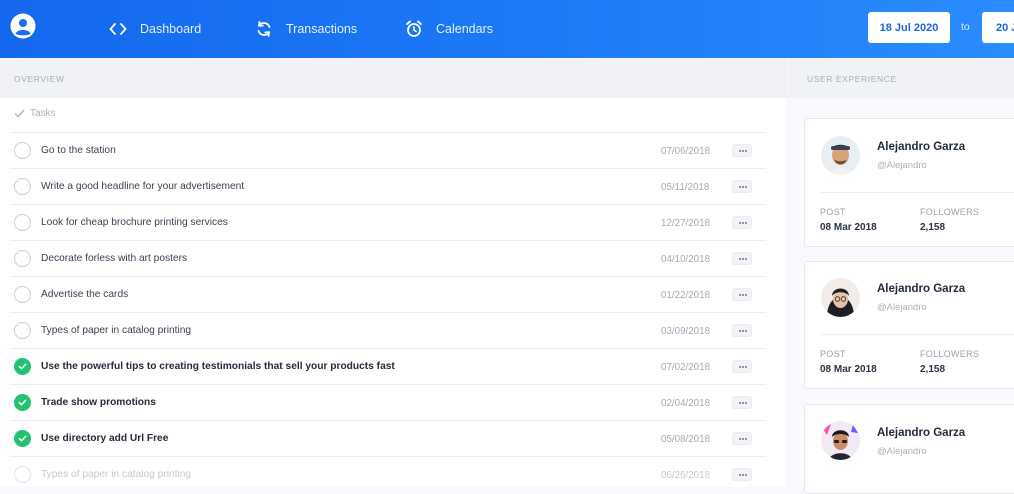  I want to click on tasks-label: Tasks, so click(43, 113).